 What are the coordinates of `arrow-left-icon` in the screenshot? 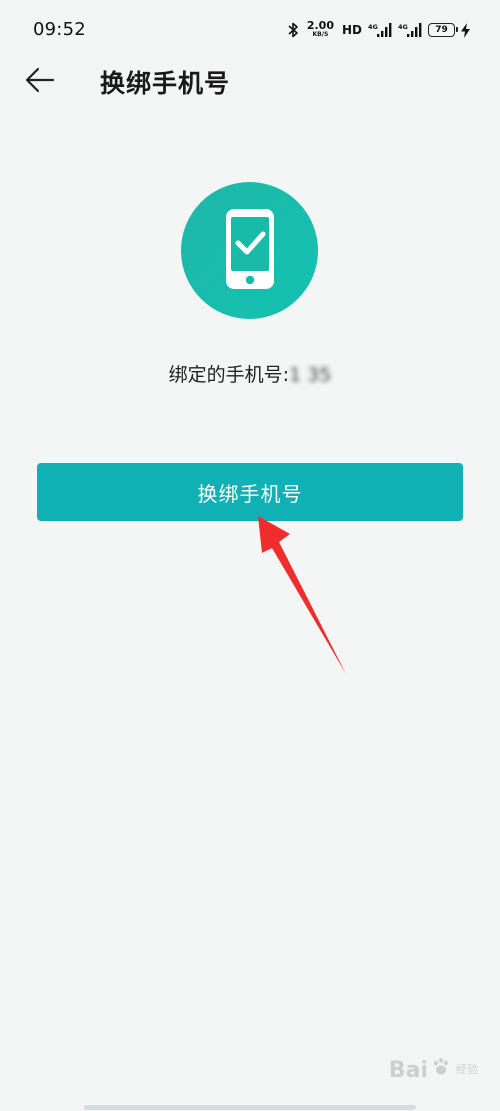 It's located at (40, 82).